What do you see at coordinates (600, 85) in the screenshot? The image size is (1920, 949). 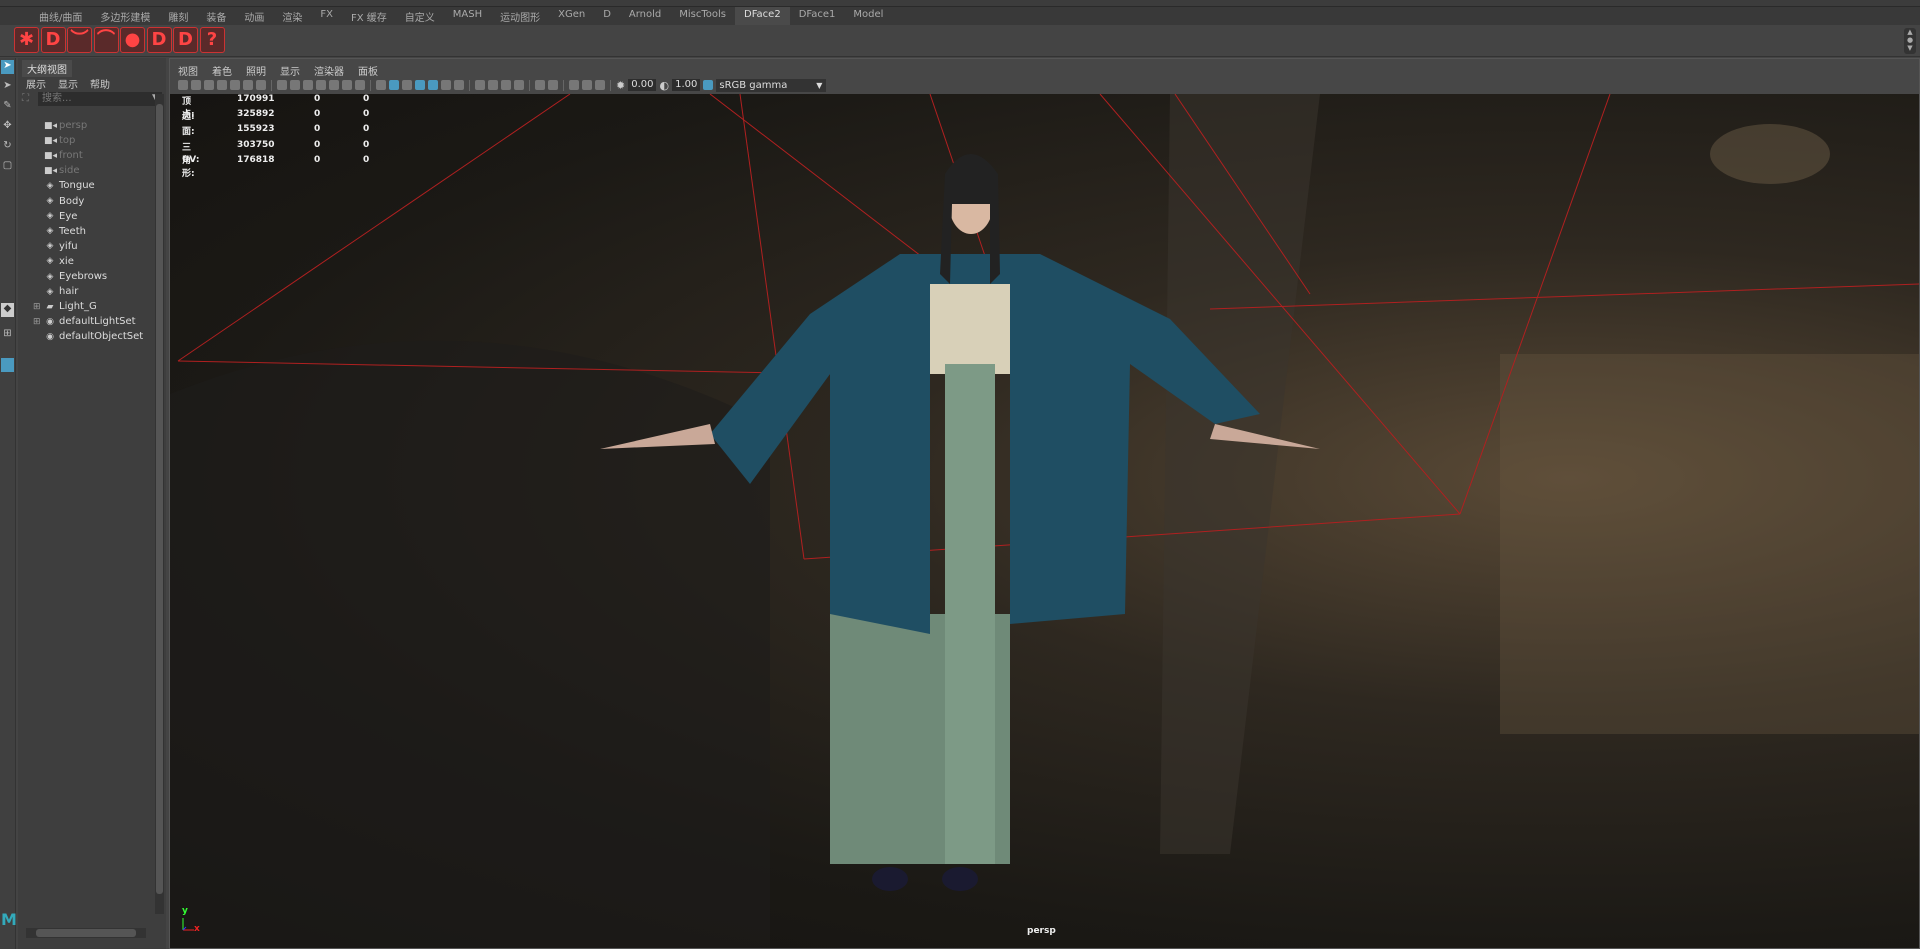 I see `hud3-icon` at bounding box center [600, 85].